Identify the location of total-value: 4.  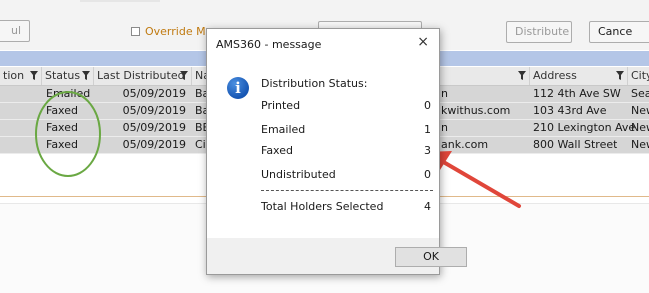
(427, 206).